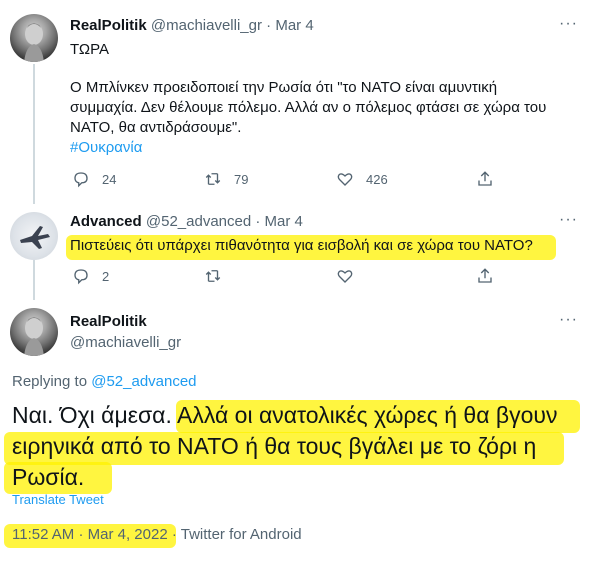 Image resolution: width=592 pixels, height=566 pixels. What do you see at coordinates (362, 179) in the screenshot?
I see `like-button: 426` at bounding box center [362, 179].